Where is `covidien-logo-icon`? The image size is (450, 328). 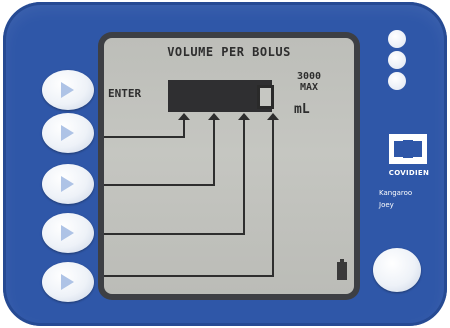
covidien-logo-icon is located at coordinates (408, 149).